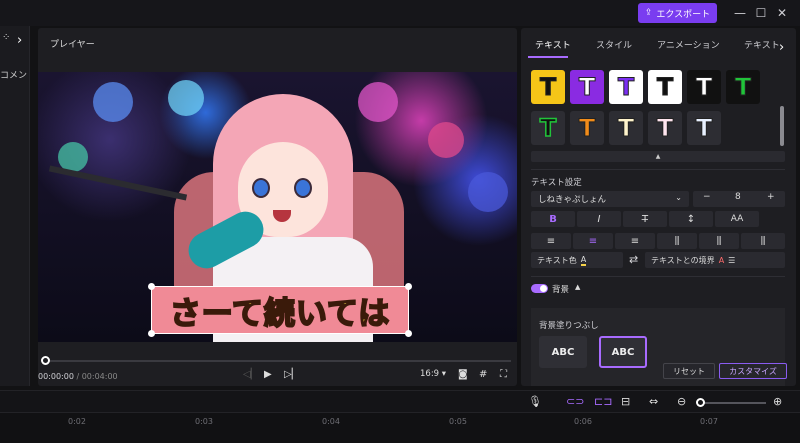 This screenshot has width=800, height=443. Describe the element at coordinates (614, 44) in the screenshot. I see `tab-style: スタイル` at that location.